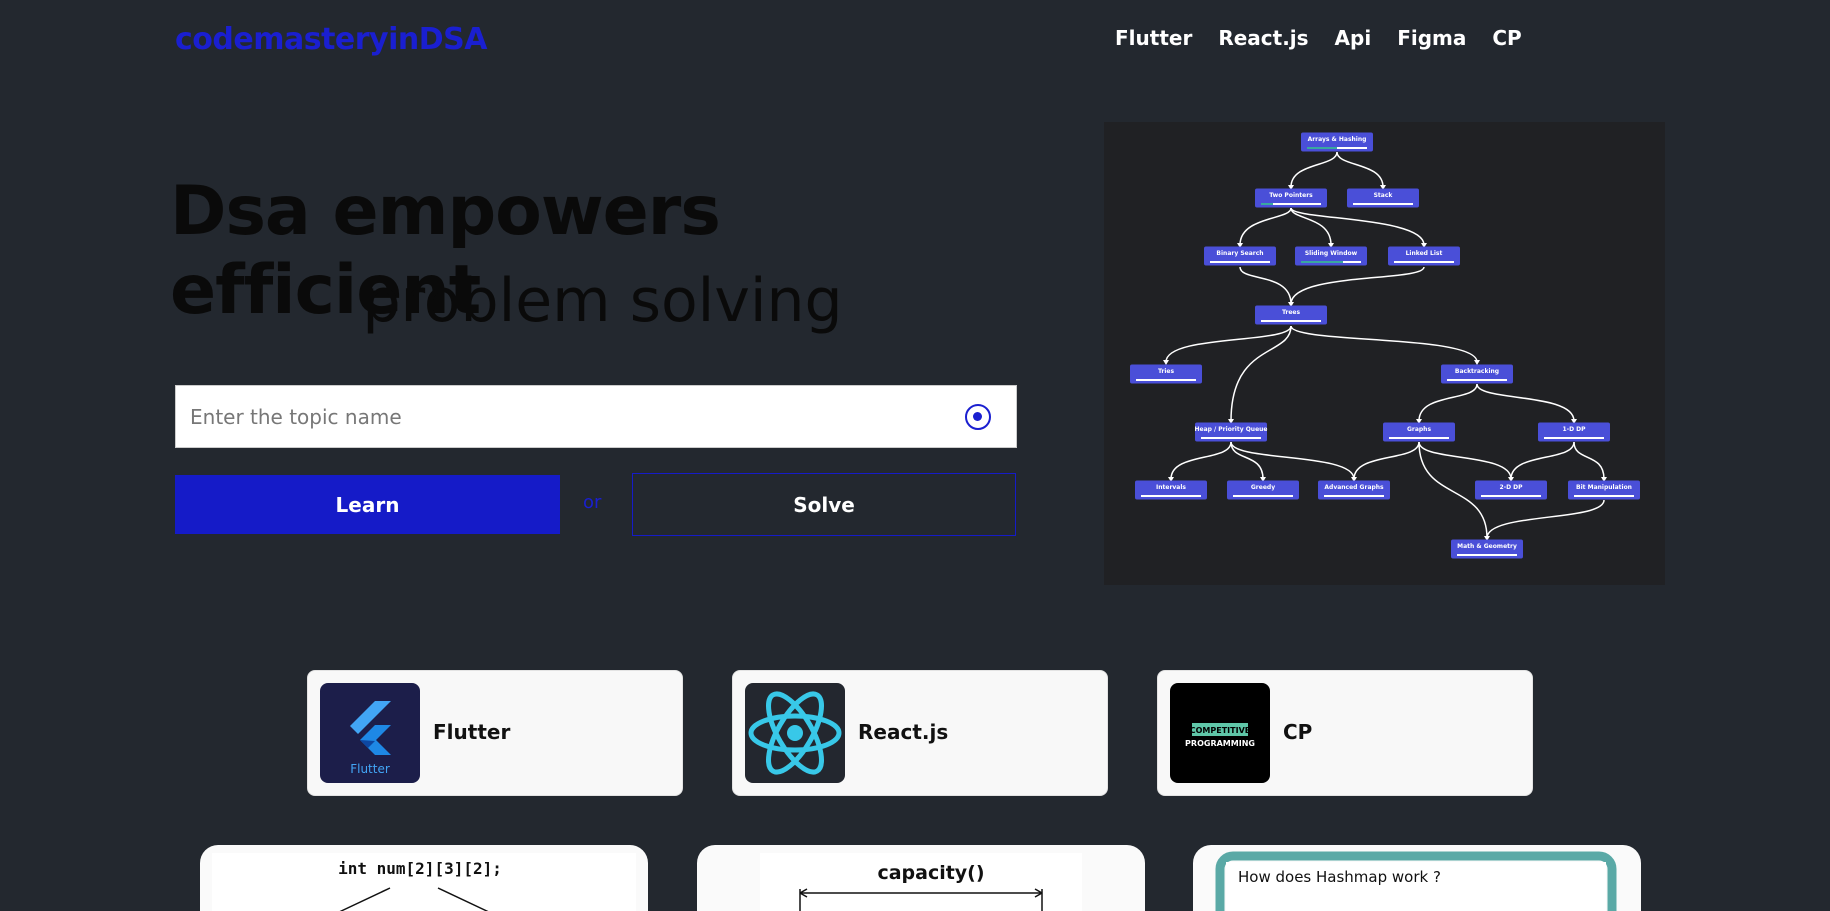  I want to click on cp-logo-icon: COMPETITIVE PROGRAMMING, so click(1220, 733).